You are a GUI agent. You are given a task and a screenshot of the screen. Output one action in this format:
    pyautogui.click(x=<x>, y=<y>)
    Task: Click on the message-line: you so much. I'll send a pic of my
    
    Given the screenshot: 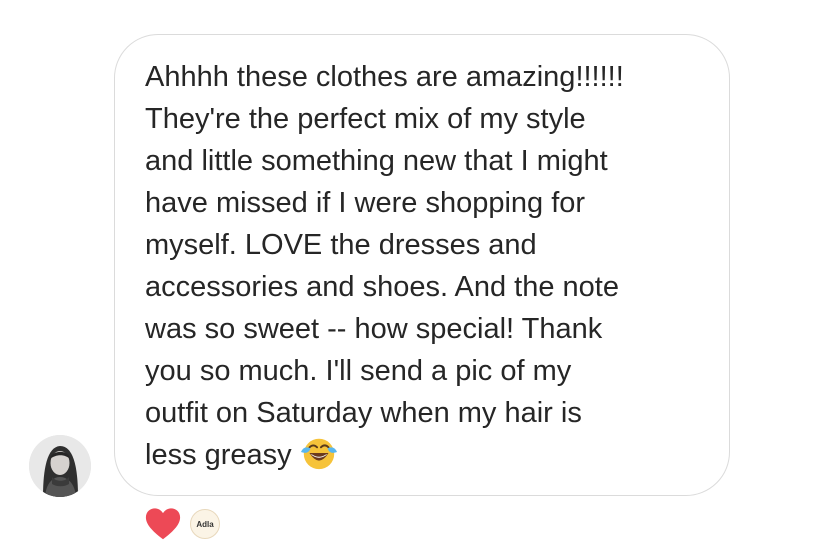 What is the action you would take?
    pyautogui.click(x=358, y=371)
    